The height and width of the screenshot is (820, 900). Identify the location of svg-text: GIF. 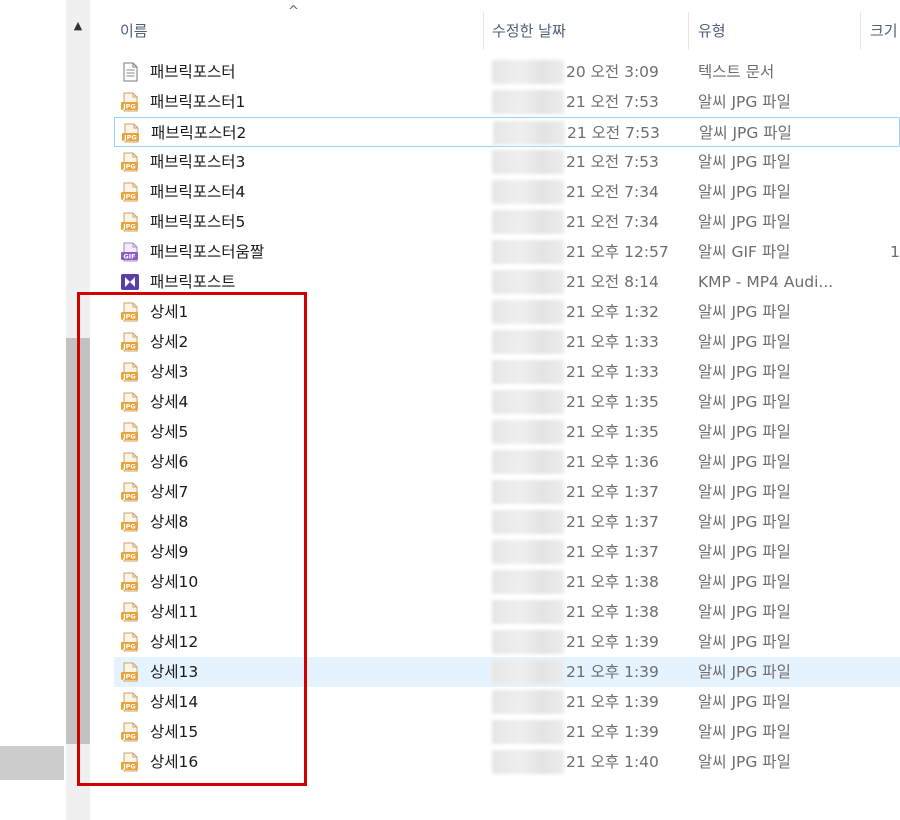
(129, 257).